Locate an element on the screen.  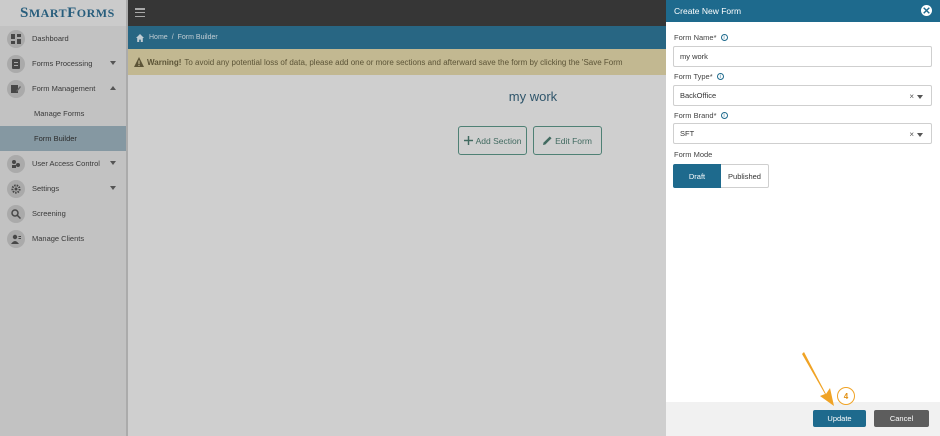
logo-text-mart: MART is located at coordinates (48, 12).